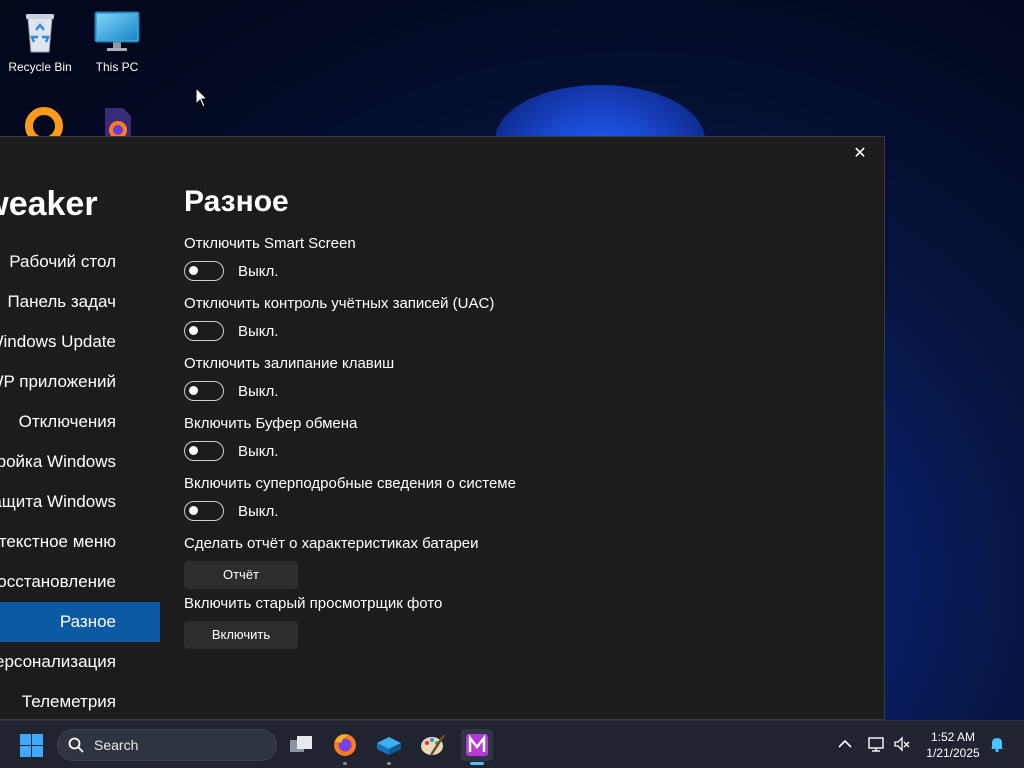 This screenshot has width=1024, height=768. I want to click on sidebar-item-personalization: Персонализация, so click(80, 662).